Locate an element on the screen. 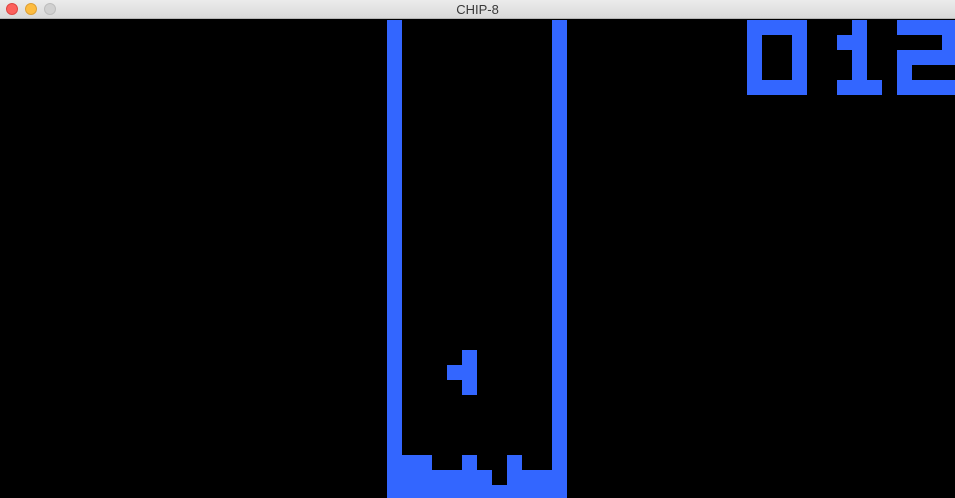 Image resolution: width=955 pixels, height=498 pixels. title-bar: CHIP-8 is located at coordinates (477, 9).